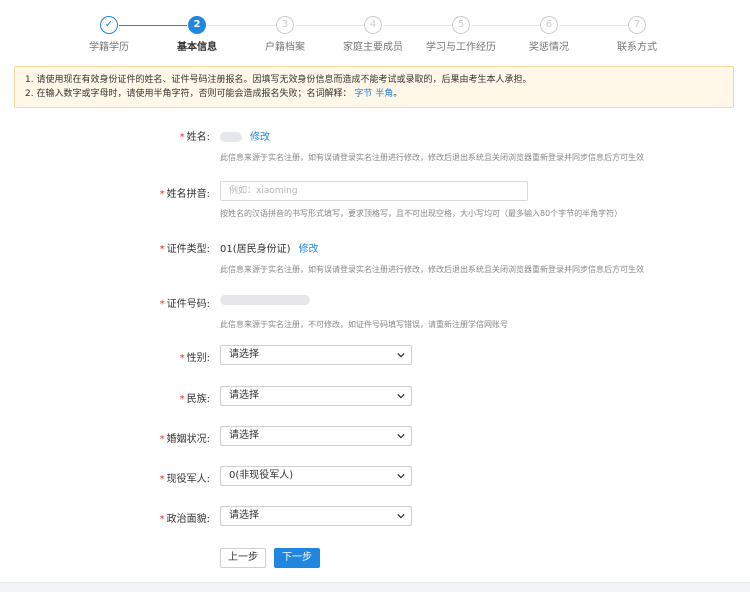  Describe the element at coordinates (316, 396) in the screenshot. I see `ethnic-select: 请选择` at that location.